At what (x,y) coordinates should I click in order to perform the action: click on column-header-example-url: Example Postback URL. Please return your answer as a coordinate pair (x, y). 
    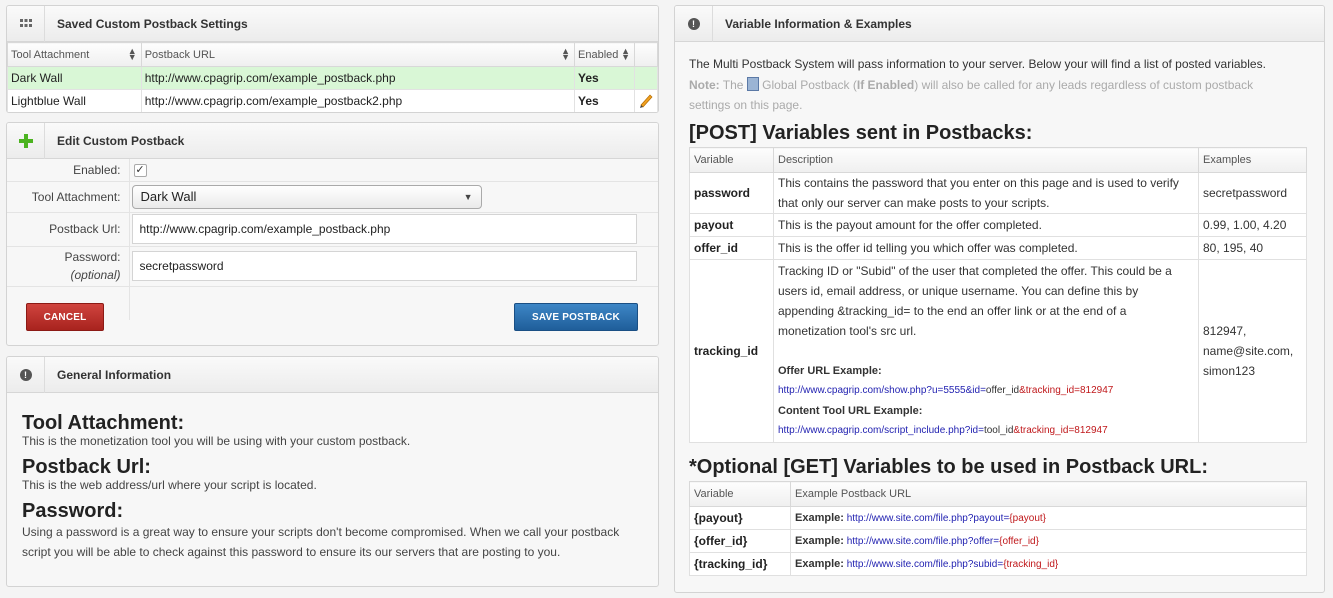
    Looking at the image, I should click on (1048, 494).